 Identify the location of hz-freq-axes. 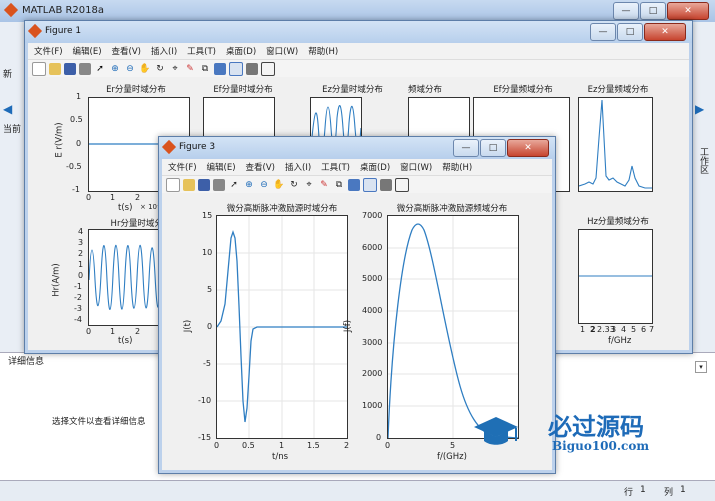
(615, 276).